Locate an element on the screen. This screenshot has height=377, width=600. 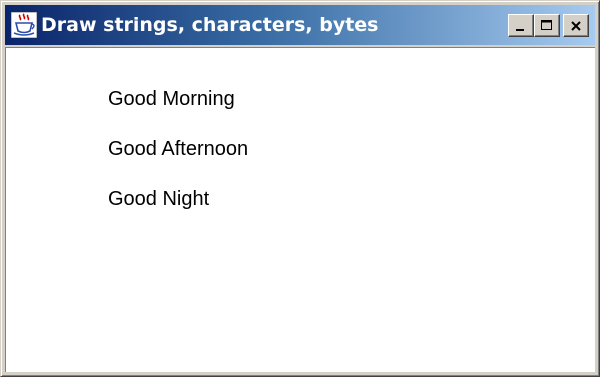
maximize-icon is located at coordinates (546, 24).